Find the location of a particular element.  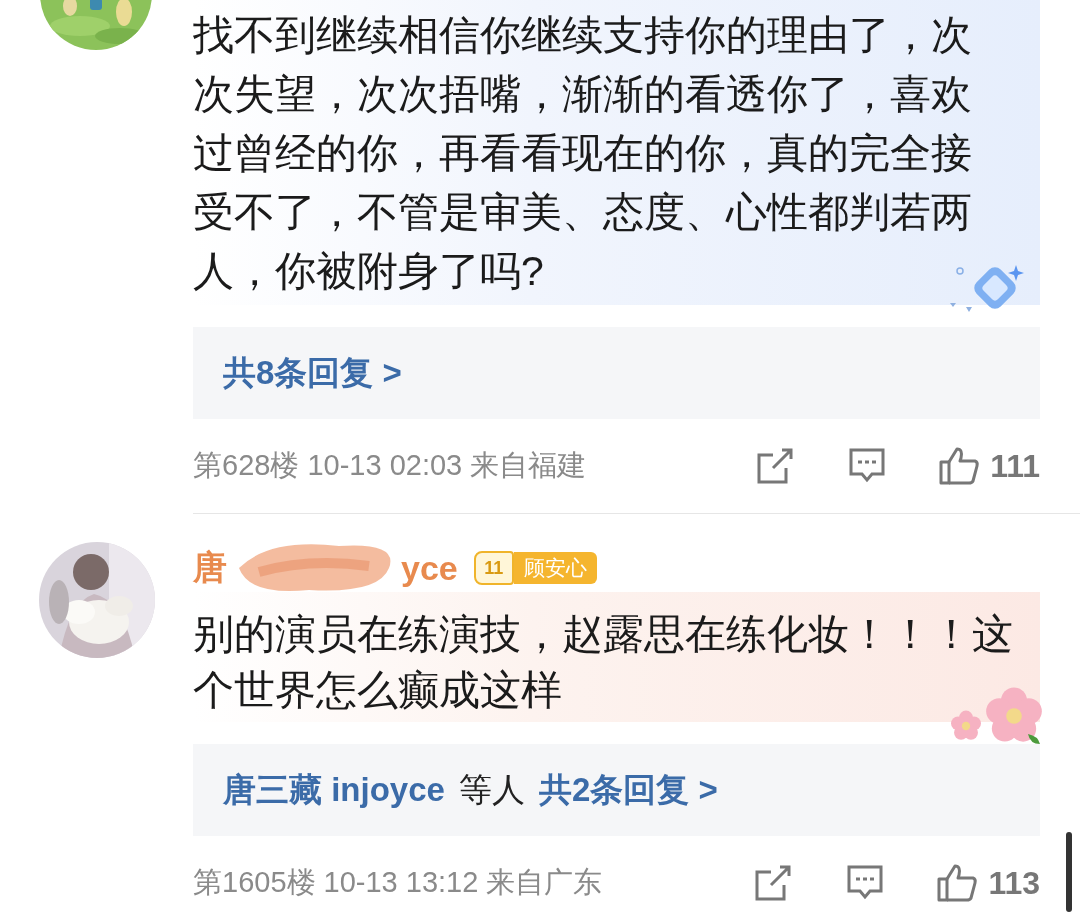

like-button: 111 is located at coordinates (989, 466).